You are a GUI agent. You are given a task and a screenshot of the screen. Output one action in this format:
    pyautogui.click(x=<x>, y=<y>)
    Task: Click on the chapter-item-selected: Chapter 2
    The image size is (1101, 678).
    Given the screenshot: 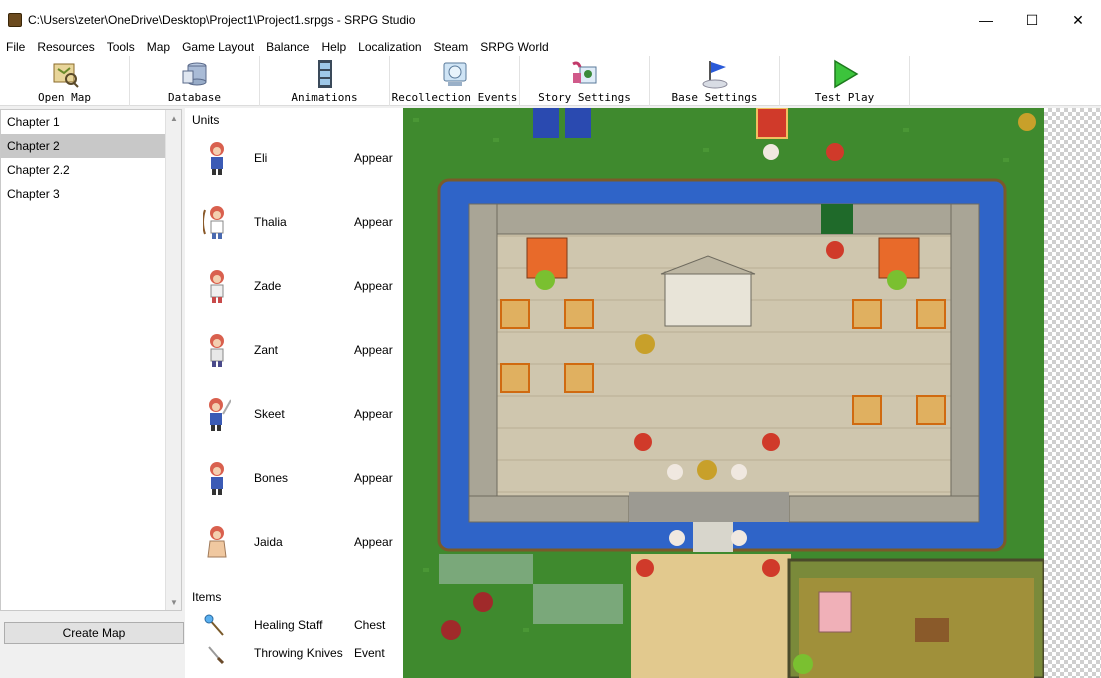 What is the action you would take?
    pyautogui.click(x=83, y=146)
    